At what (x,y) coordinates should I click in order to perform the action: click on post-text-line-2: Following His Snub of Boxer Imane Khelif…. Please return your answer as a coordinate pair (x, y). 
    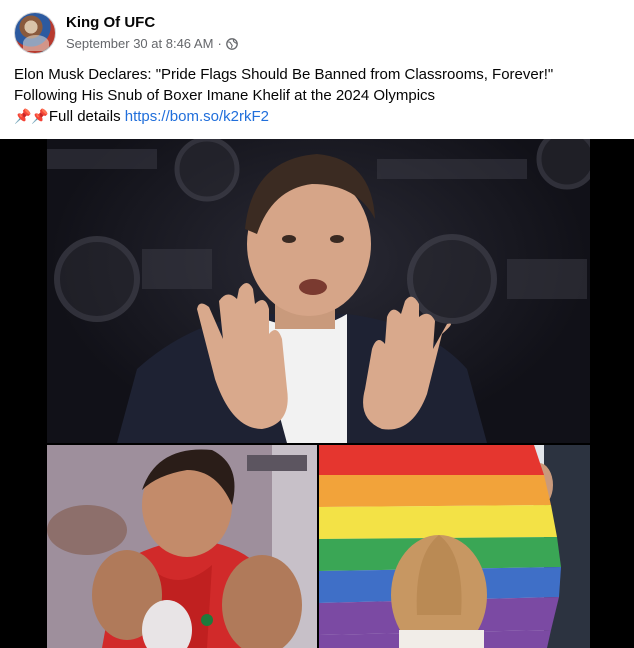
    Looking at the image, I should click on (225, 95).